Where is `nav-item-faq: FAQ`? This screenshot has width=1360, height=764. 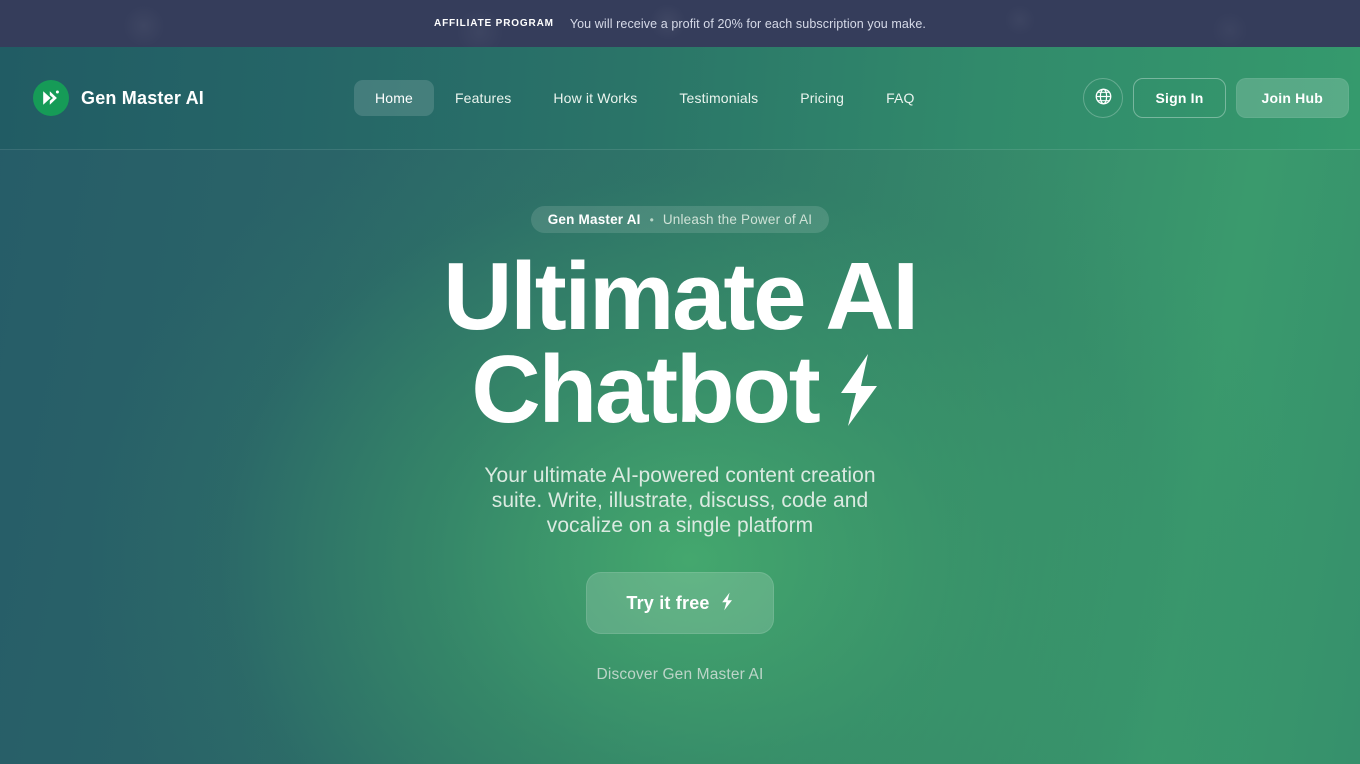
nav-item-faq: FAQ is located at coordinates (900, 98).